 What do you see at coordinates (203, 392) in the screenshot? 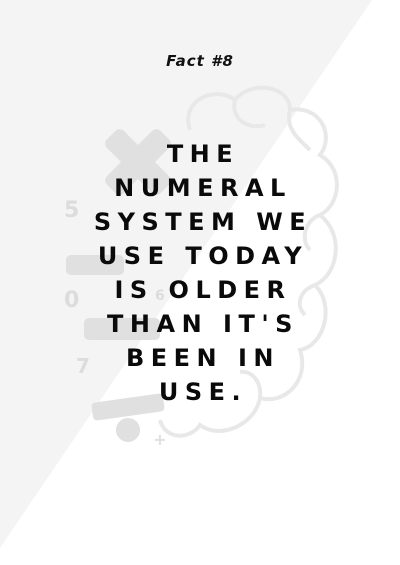
I see `headline-line: USE.` at bounding box center [203, 392].